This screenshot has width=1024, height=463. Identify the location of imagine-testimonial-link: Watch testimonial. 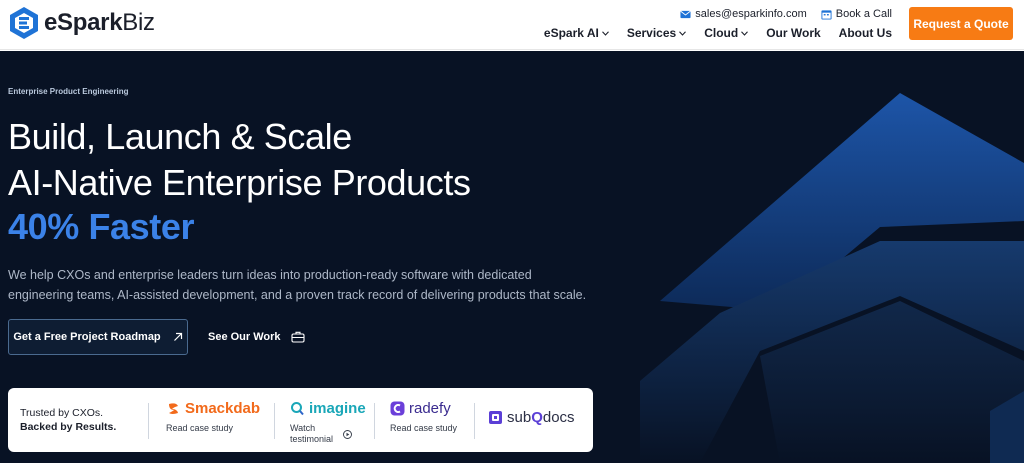
(328, 434).